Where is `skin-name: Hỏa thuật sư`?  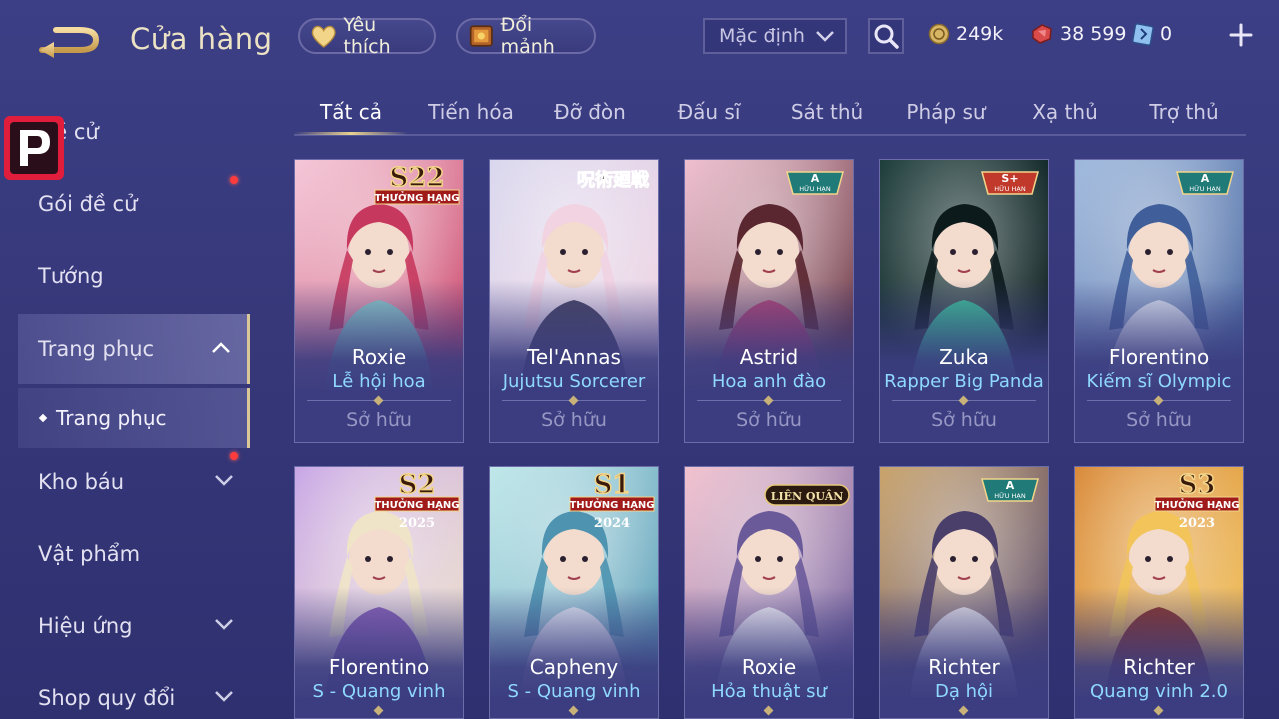
skin-name: Hỏa thuật sư is located at coordinates (769, 691).